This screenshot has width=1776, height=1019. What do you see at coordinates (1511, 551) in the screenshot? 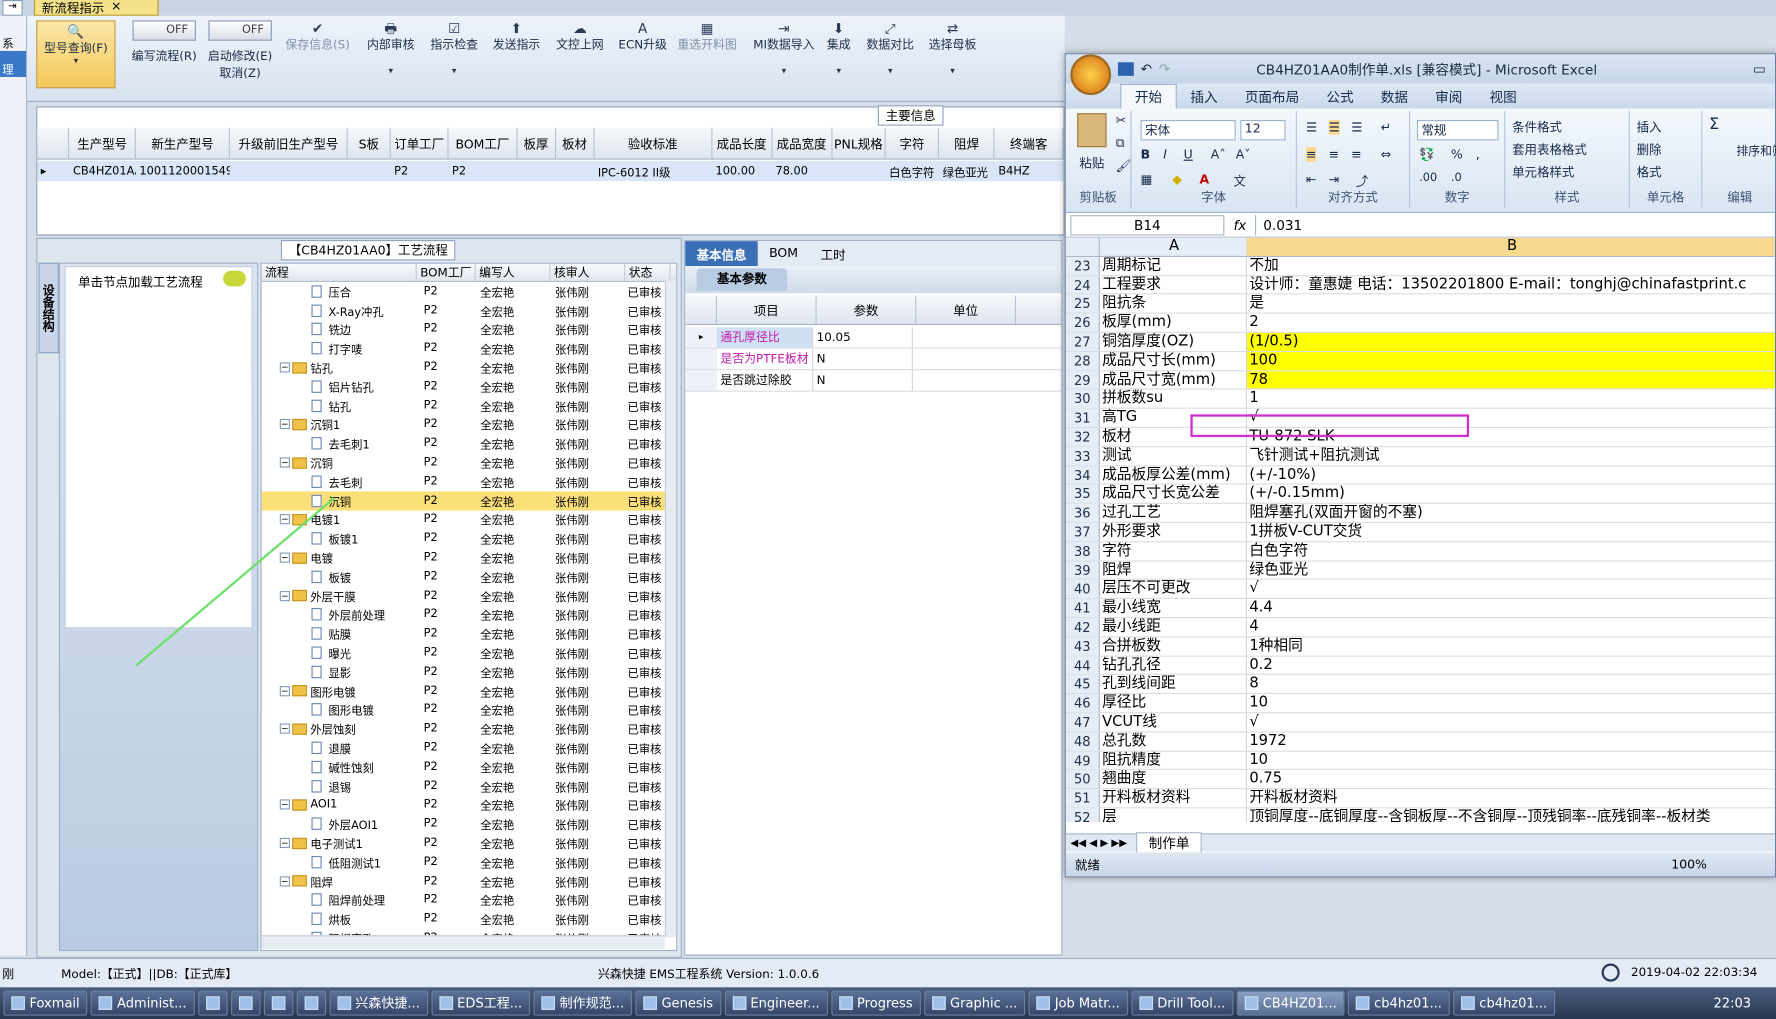
I see `cell-b: 白色字符` at bounding box center [1511, 551].